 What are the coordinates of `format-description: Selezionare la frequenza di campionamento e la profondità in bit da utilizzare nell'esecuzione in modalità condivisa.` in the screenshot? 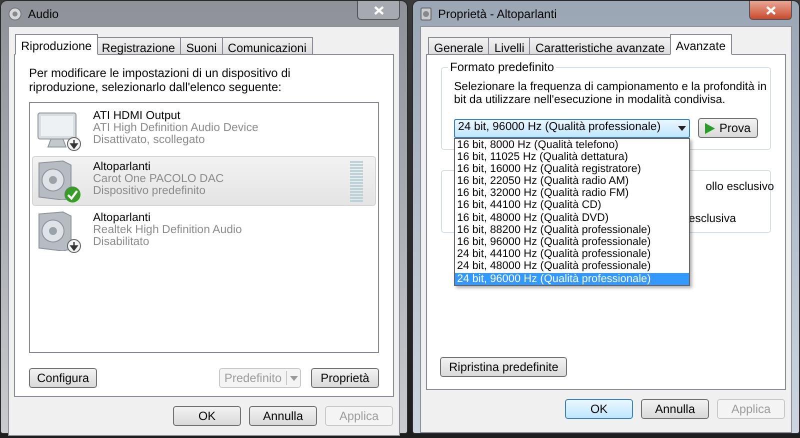 It's located at (611, 94).